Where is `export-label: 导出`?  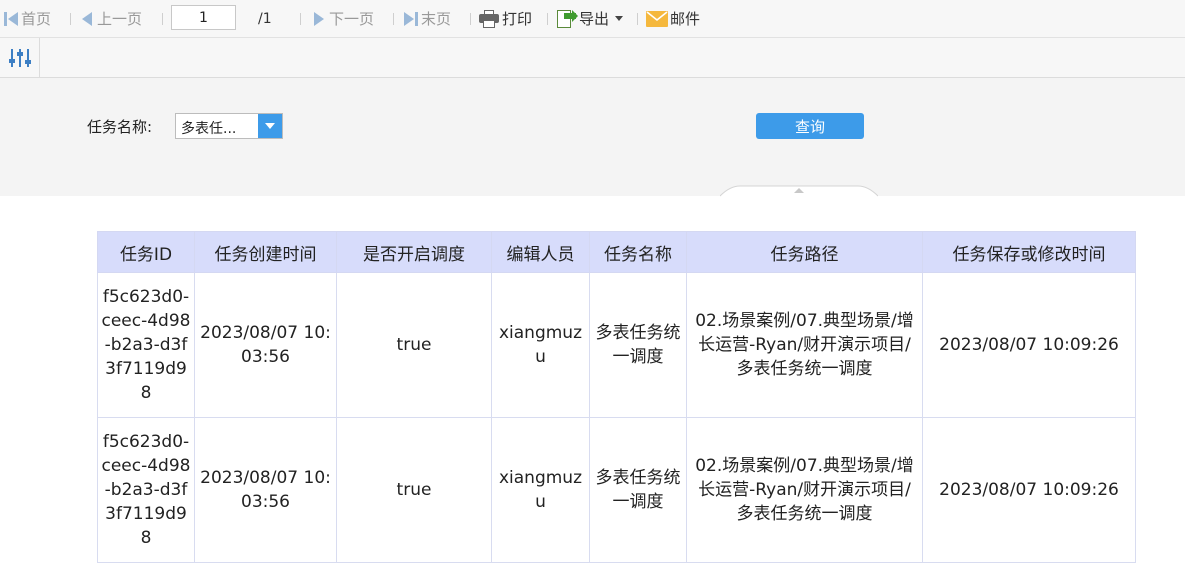 export-label: 导出 is located at coordinates (594, 19).